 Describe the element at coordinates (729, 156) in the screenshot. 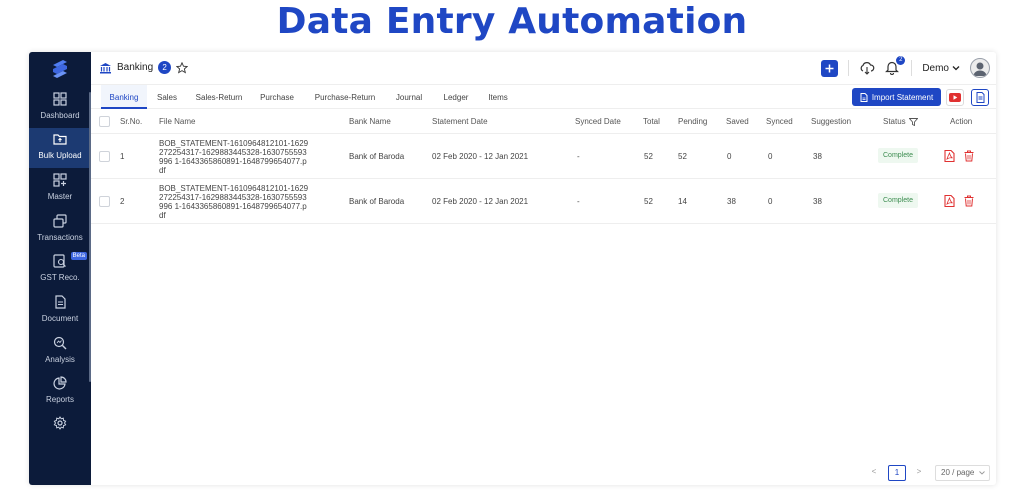

I see `cell-saved: 0` at that location.